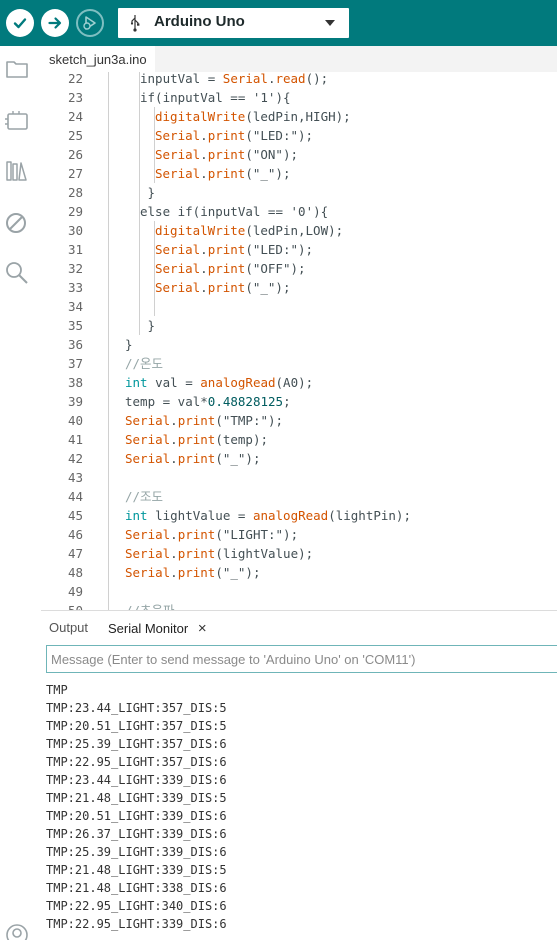  Describe the element at coordinates (200, 116) in the screenshot. I see `code-token: digitalWrite` at that location.